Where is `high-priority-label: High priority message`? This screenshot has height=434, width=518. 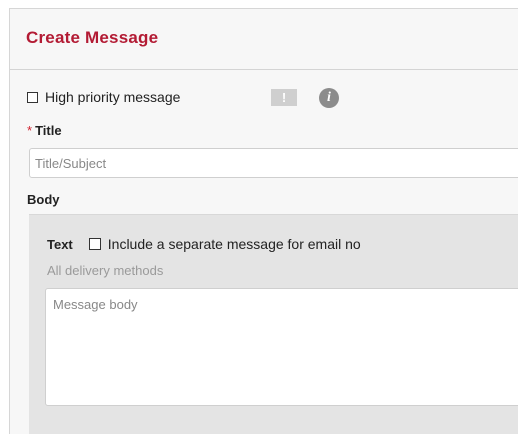 high-priority-label: High priority message is located at coordinates (112, 97).